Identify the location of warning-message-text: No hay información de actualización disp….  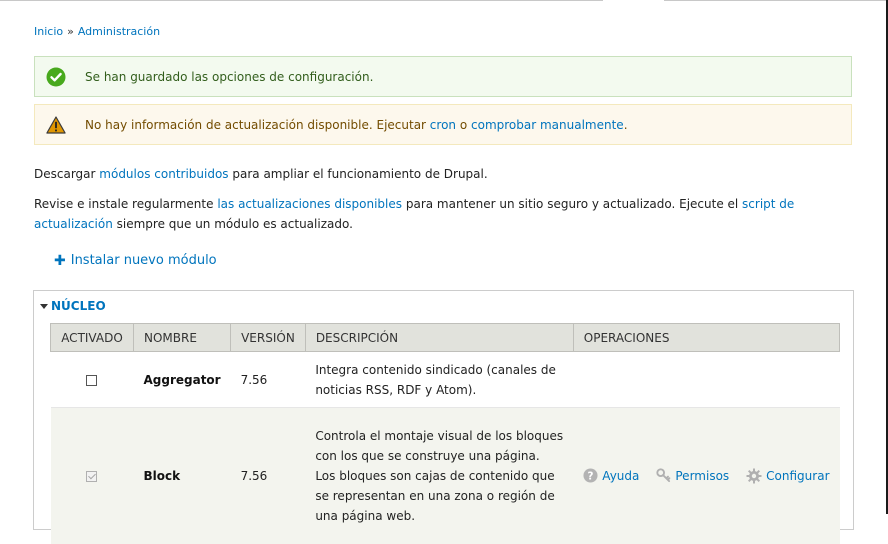
(356, 125).